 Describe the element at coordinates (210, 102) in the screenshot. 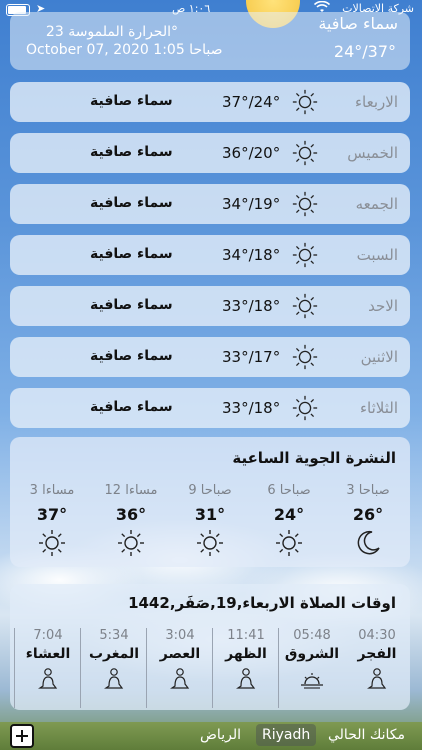

I see `daily-forecast-row: سماء صافية 37°/24° الاربعاء` at that location.